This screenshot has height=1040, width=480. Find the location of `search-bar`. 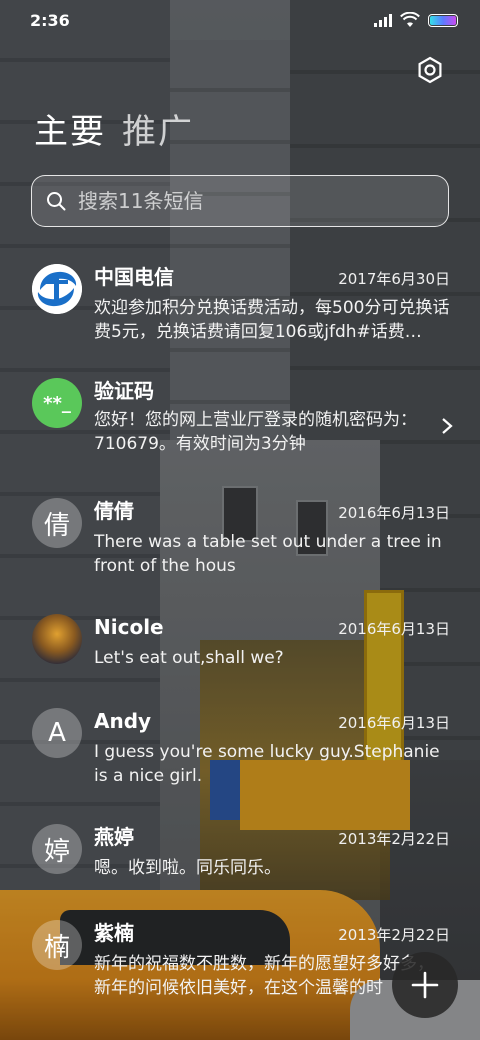

search-bar is located at coordinates (240, 201).